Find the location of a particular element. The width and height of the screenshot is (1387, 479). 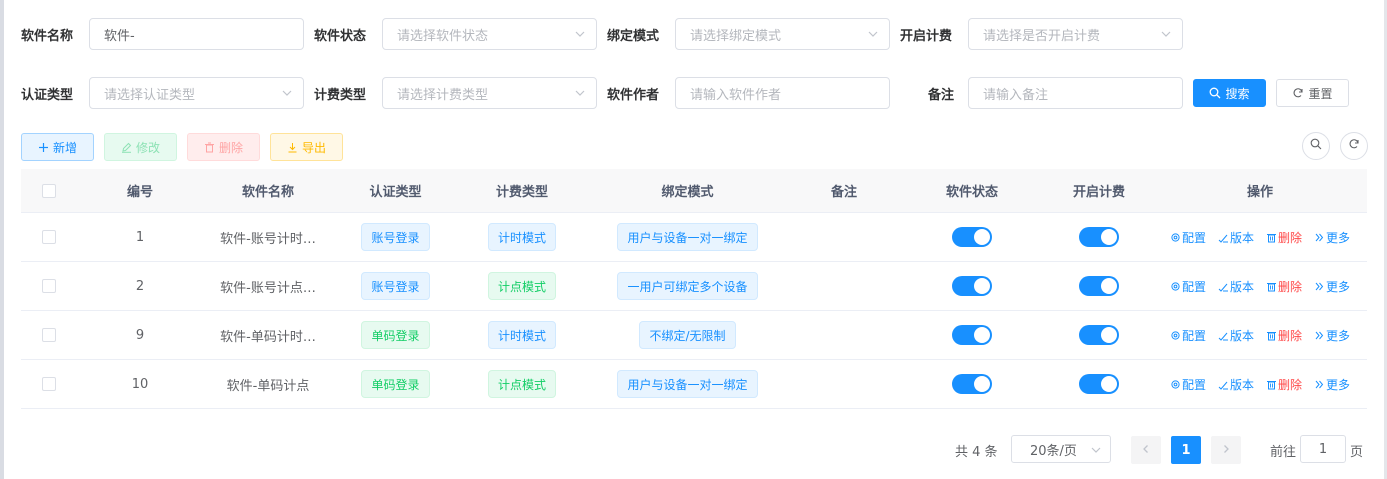

chevron-right-icon is located at coordinates (1226, 450).